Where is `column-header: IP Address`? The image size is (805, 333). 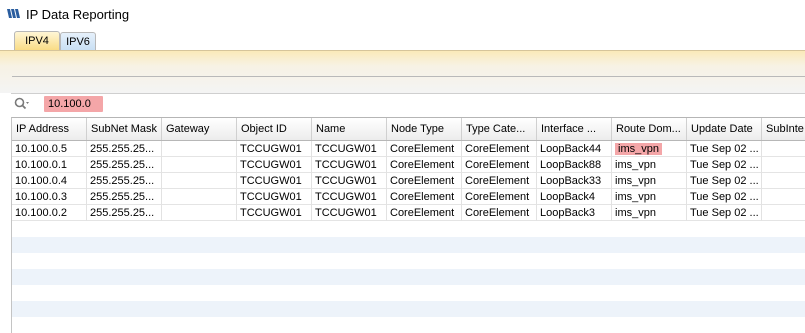 column-header: IP Address is located at coordinates (49, 129).